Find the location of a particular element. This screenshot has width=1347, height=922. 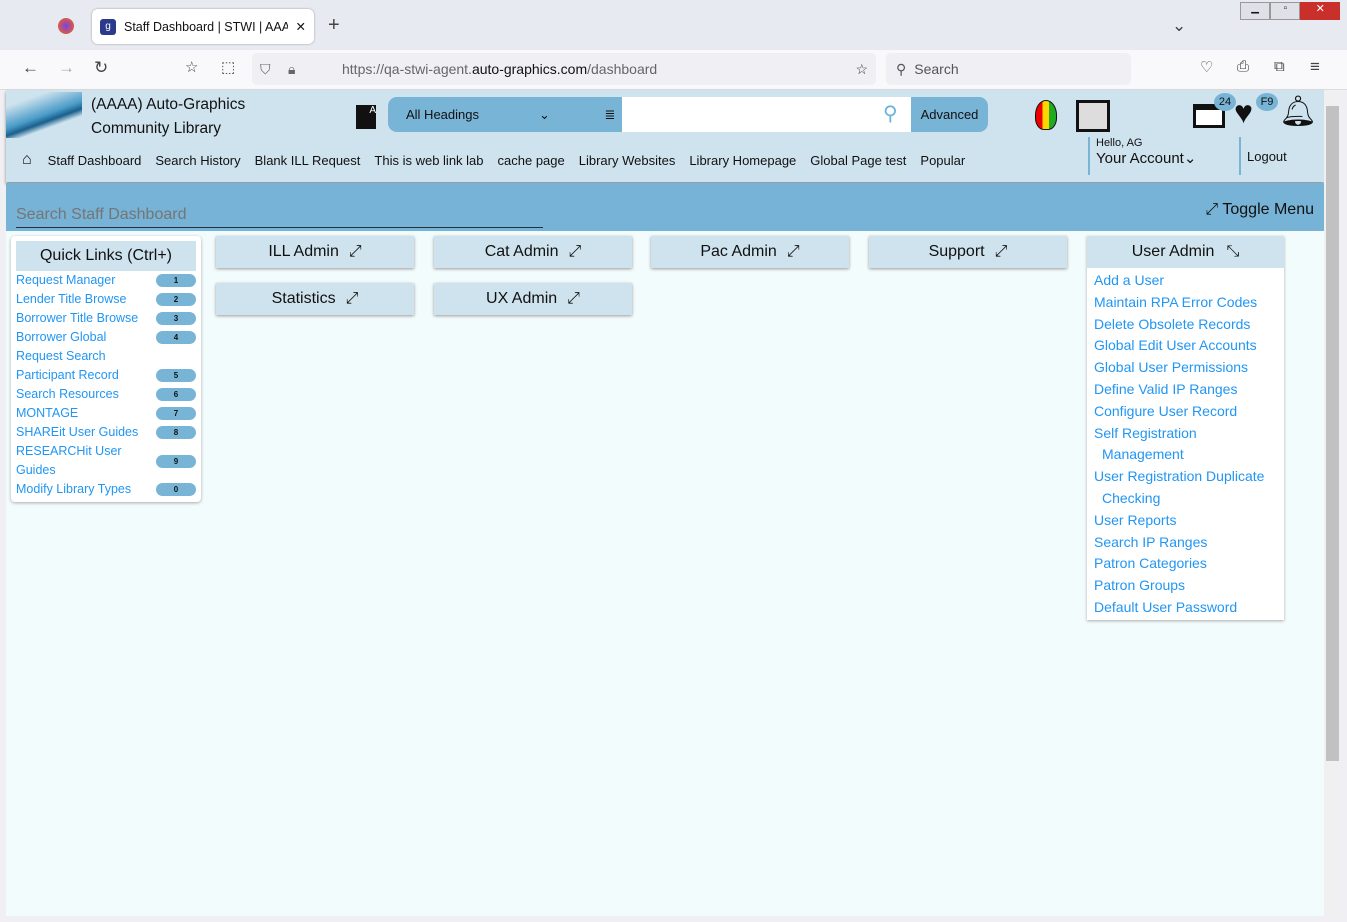

ill-admin-button: ILL Admin ⤢ is located at coordinates (315, 252).